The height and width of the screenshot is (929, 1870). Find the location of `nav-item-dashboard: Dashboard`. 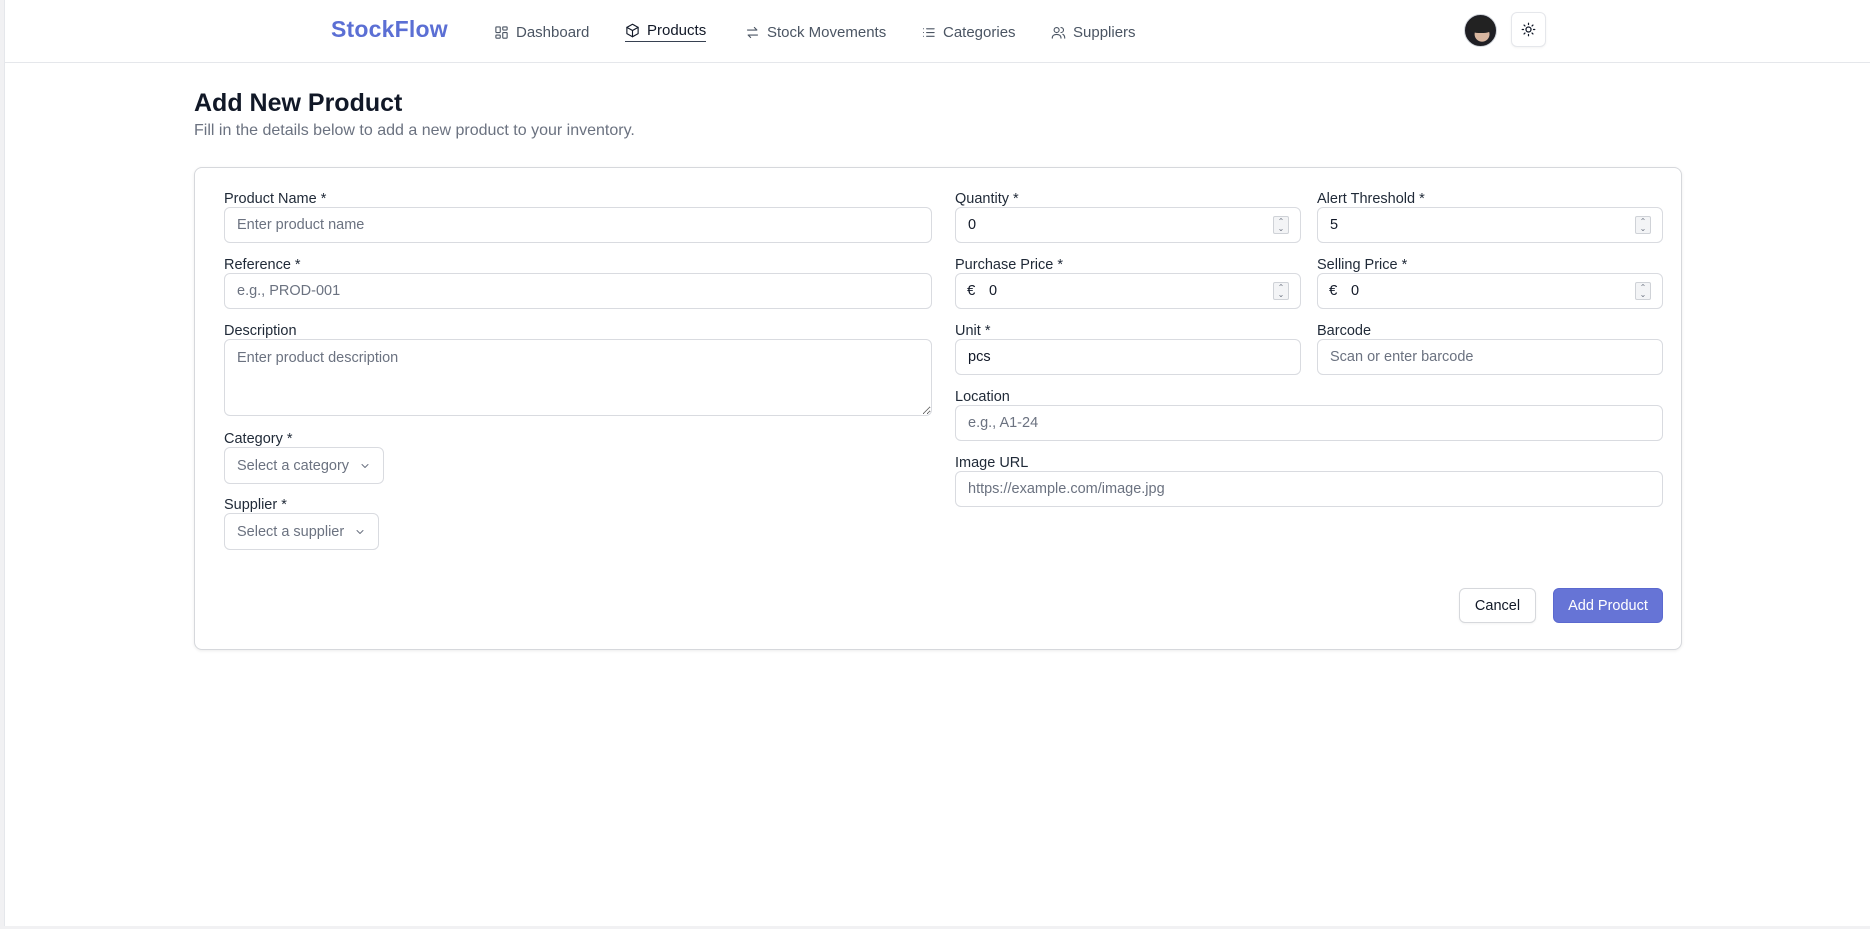

nav-item-dashboard: Dashboard is located at coordinates (541, 32).